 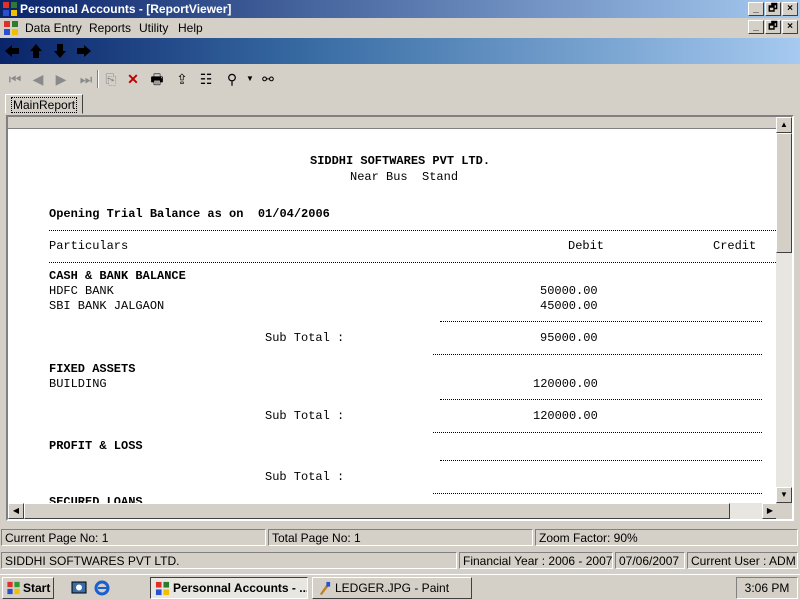 What do you see at coordinates (250, 79) in the screenshot?
I see `zoom-dropdown-icon: ▼` at bounding box center [250, 79].